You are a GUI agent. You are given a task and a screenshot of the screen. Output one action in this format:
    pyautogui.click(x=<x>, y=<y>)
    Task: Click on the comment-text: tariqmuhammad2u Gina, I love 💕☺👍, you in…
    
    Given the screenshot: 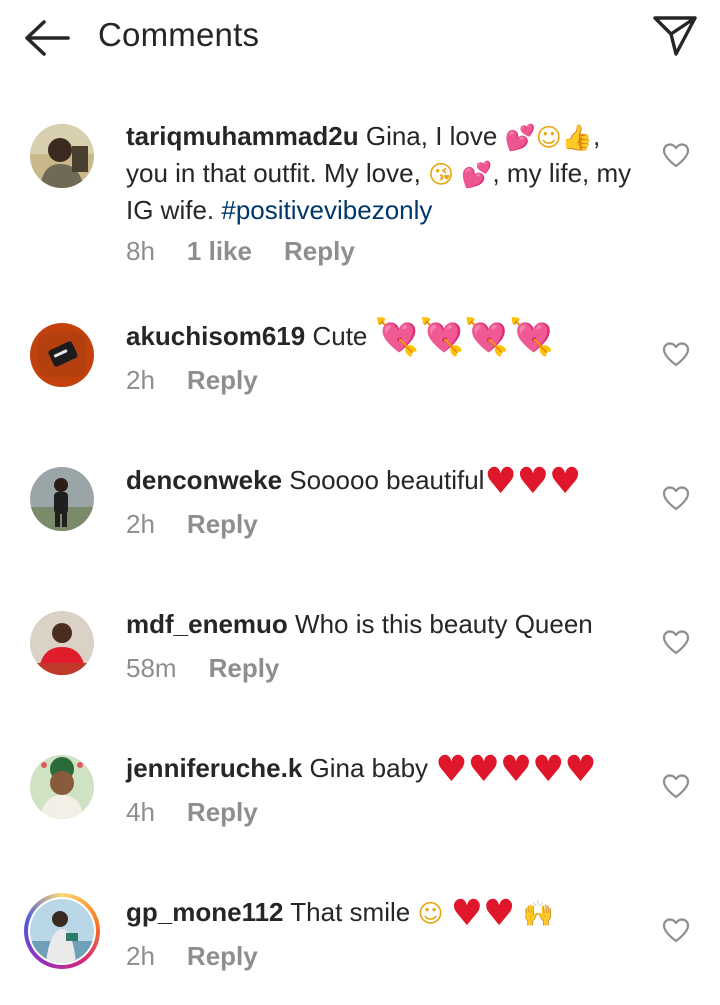 What is the action you would take?
    pyautogui.click(x=386, y=173)
    